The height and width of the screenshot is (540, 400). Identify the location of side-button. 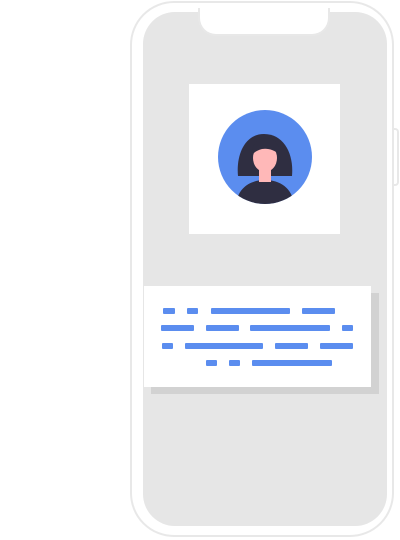
(396, 157).